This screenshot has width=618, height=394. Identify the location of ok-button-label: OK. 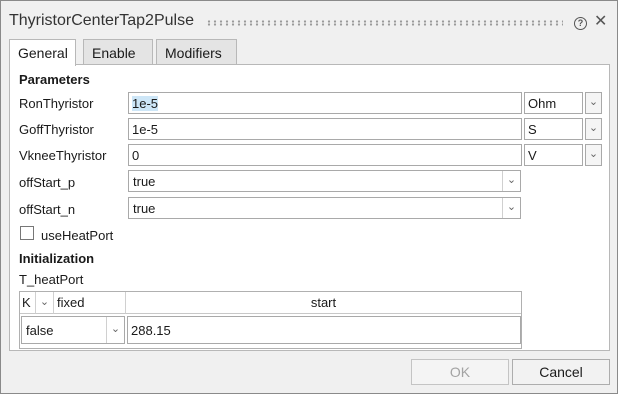
(460, 372).